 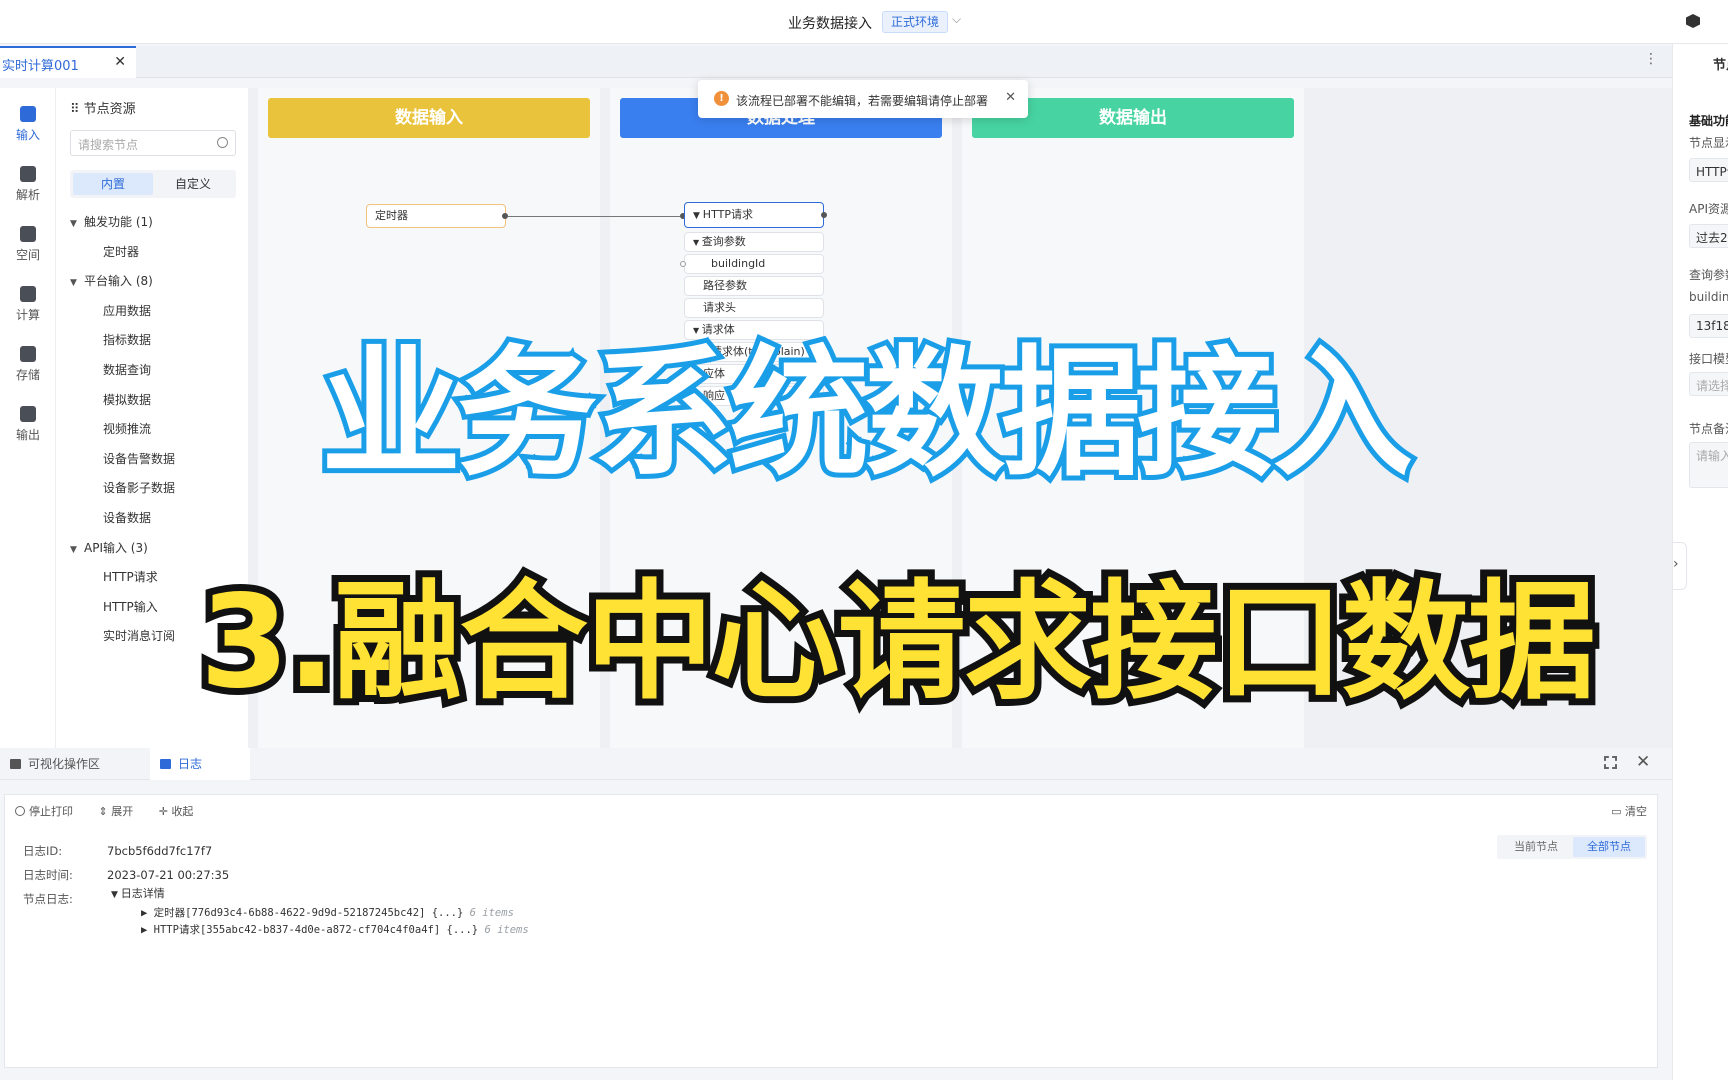 What do you see at coordinates (153, 143) in the screenshot?
I see `search-input: 请搜索节点` at bounding box center [153, 143].